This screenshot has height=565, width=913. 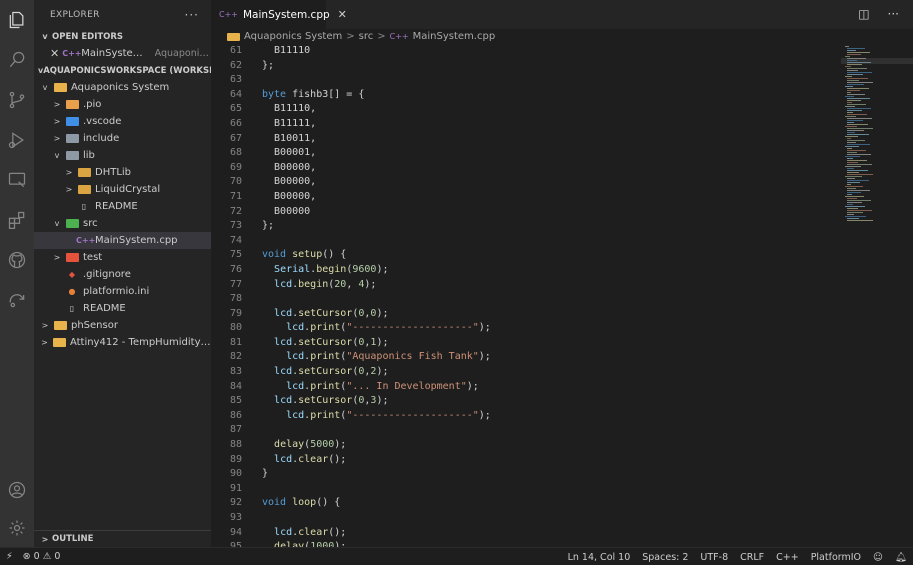 I want to click on platformio-icon, so click(x=17, y=300).